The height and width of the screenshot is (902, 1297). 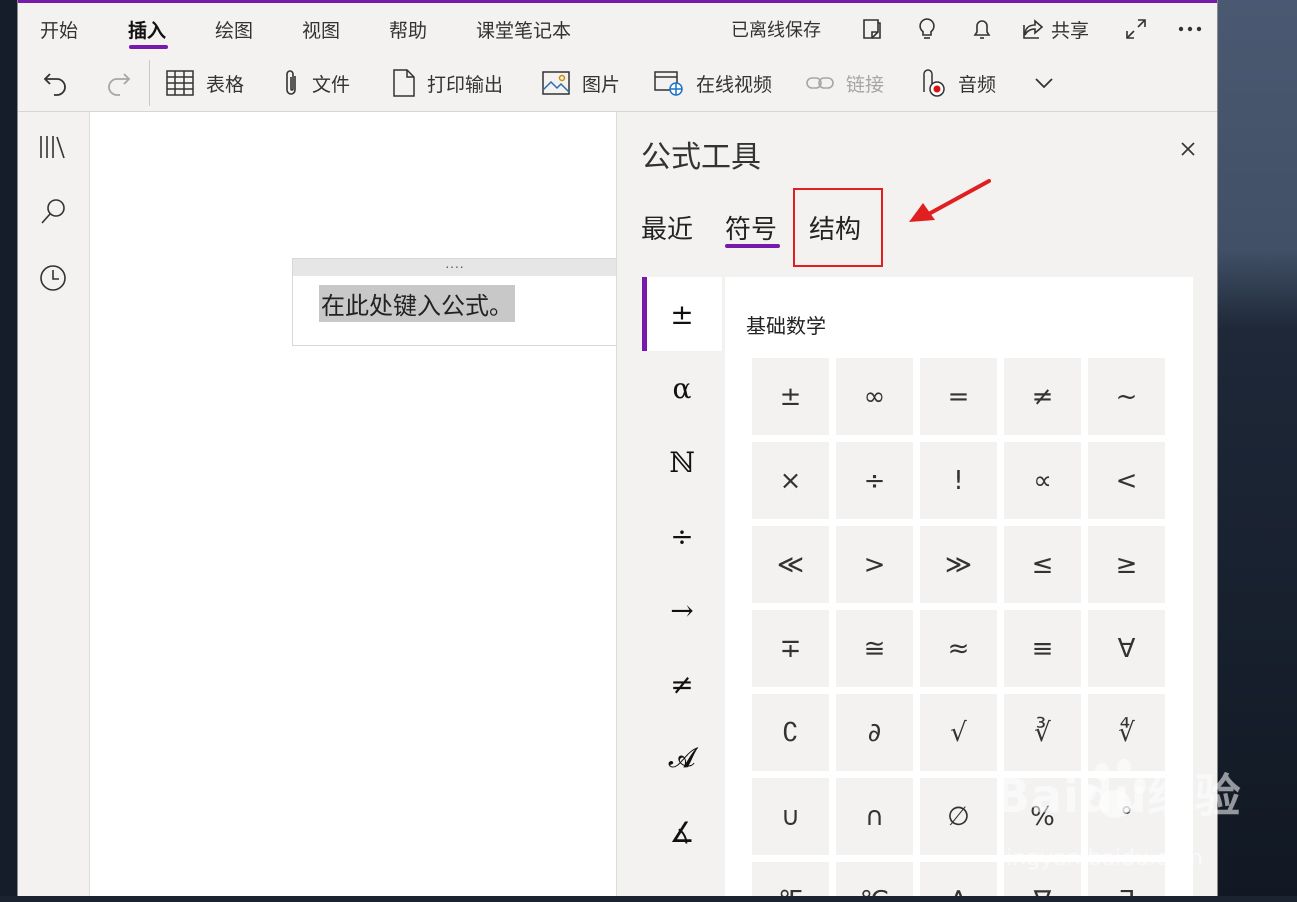 I want to click on more-options-icon, so click(x=1190, y=29).